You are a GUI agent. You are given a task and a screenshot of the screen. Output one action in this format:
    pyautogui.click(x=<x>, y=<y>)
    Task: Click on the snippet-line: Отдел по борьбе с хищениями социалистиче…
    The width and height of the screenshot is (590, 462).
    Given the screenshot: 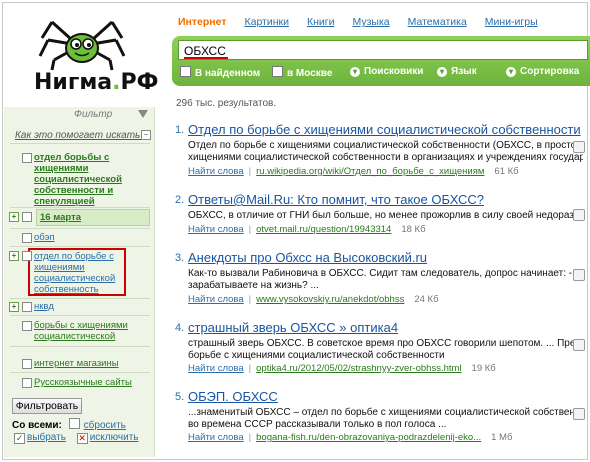 What is the action you would take?
    pyautogui.click(x=385, y=145)
    